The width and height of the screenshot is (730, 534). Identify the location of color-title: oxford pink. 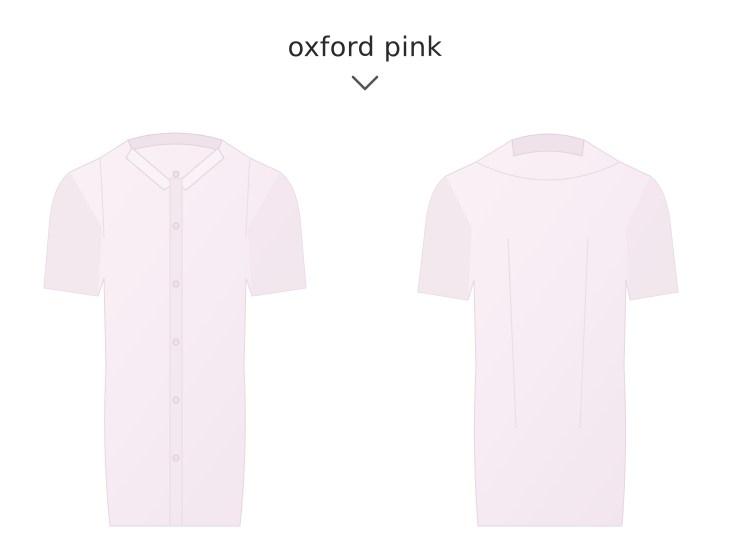
(365, 47).